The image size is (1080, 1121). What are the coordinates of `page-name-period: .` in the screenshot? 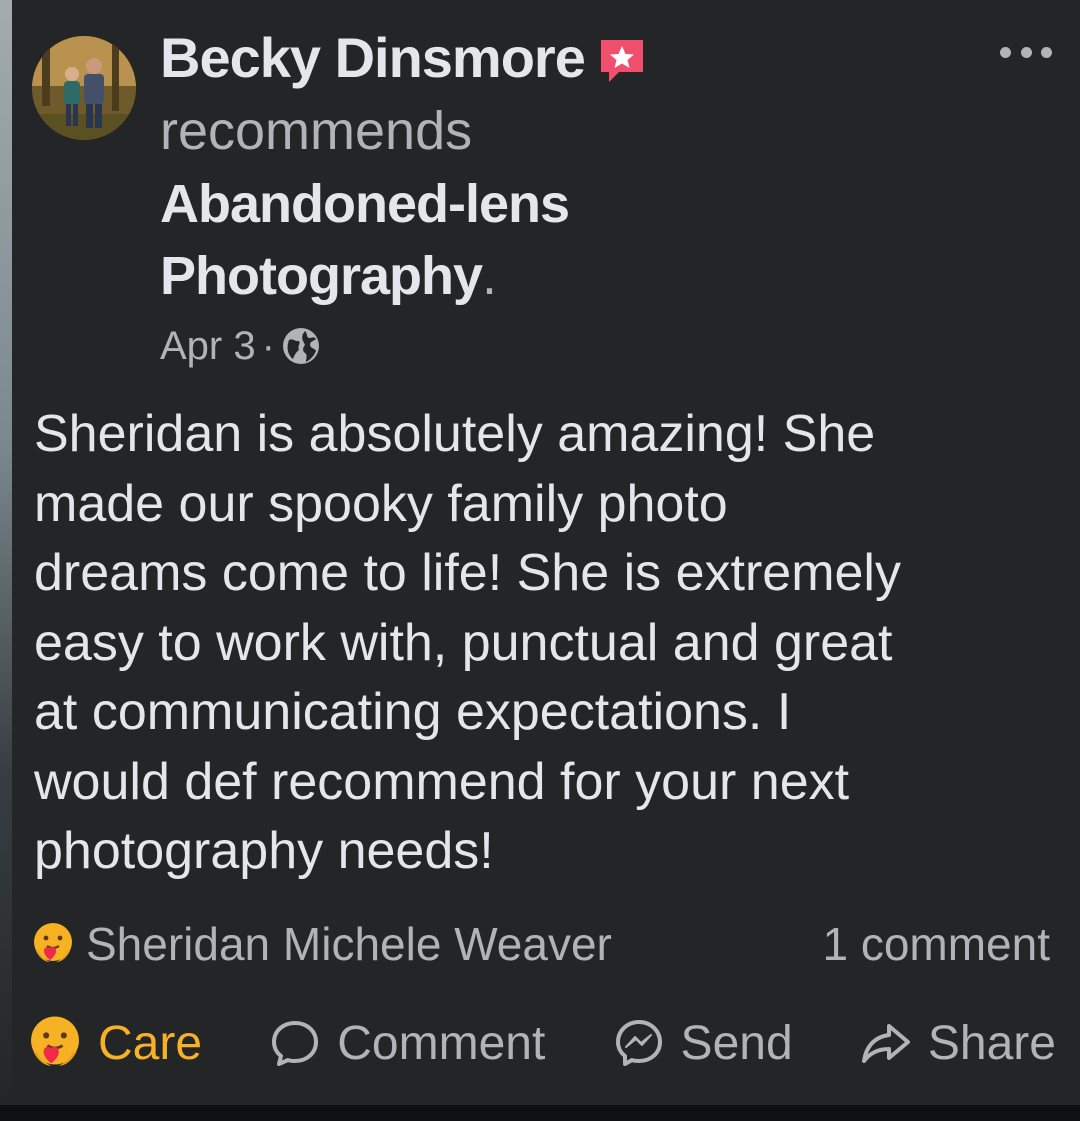 It's located at (489, 276).